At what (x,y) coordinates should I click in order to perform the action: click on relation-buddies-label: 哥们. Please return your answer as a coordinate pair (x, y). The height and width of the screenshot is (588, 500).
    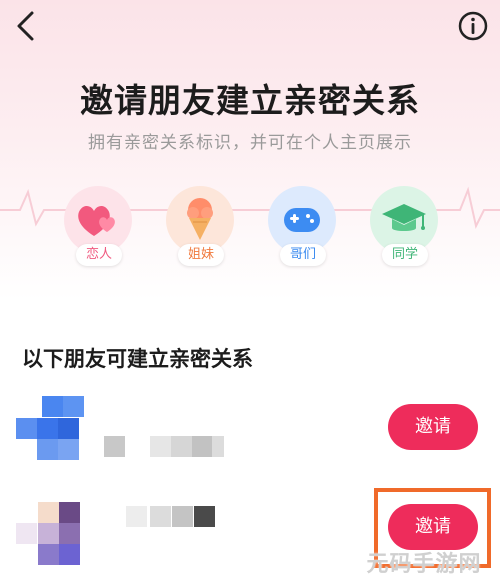
    Looking at the image, I should click on (303, 255).